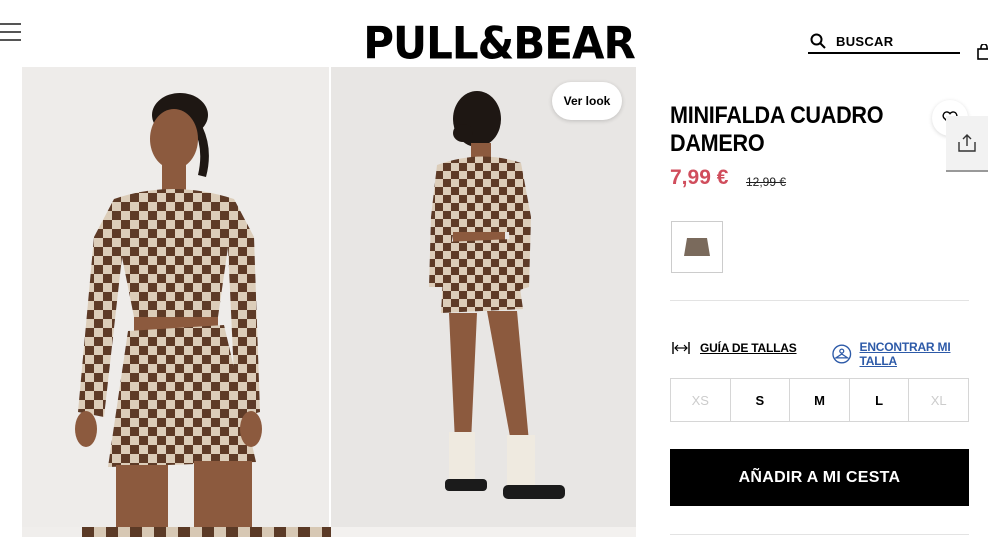 Image resolution: width=988 pixels, height=537 pixels. Describe the element at coordinates (499, 44) in the screenshot. I see `brand-logo: PULL&BEAR` at that location.